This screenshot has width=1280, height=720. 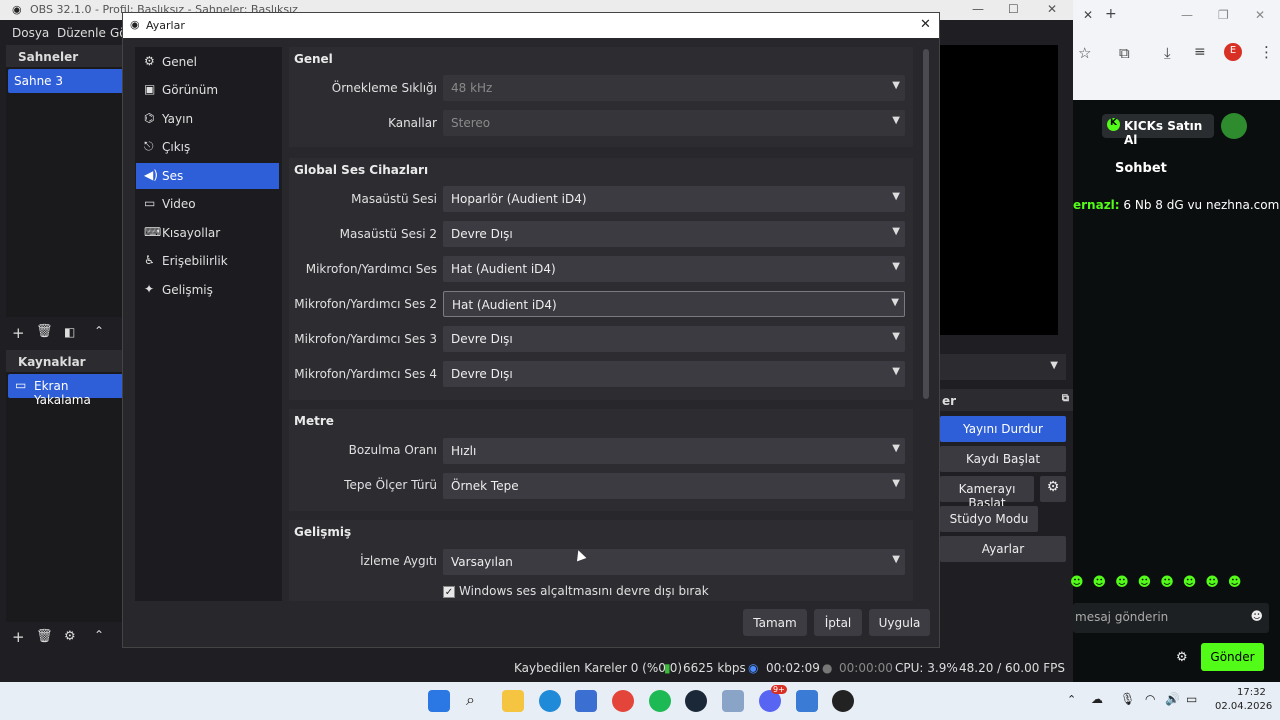 I want to click on scene-item: Sahne 3, so click(x=67, y=81).